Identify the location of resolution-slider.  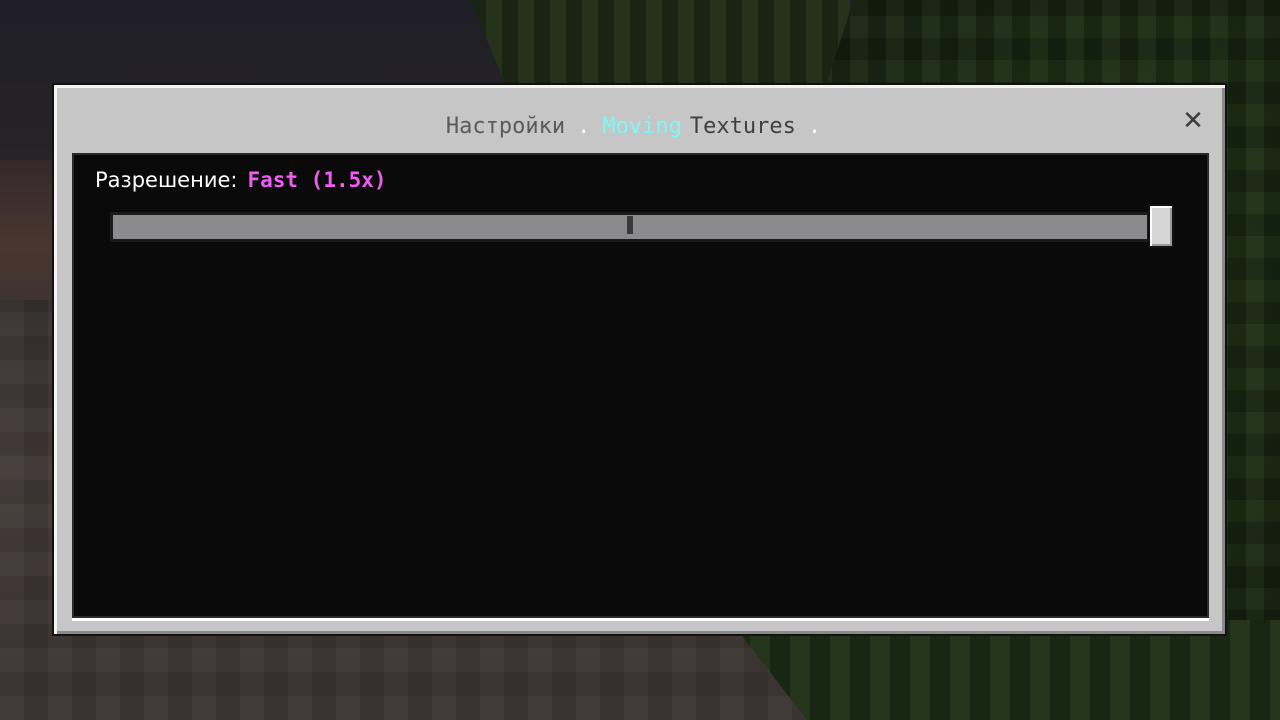
(642, 226).